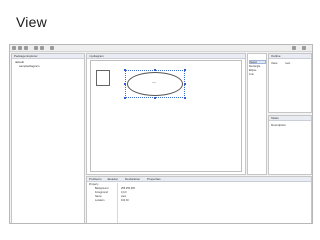 This screenshot has height=240, width=320. Describe the element at coordinates (26, 56) in the screenshot. I see `explorer-tab-label: Package Explorer` at that location.